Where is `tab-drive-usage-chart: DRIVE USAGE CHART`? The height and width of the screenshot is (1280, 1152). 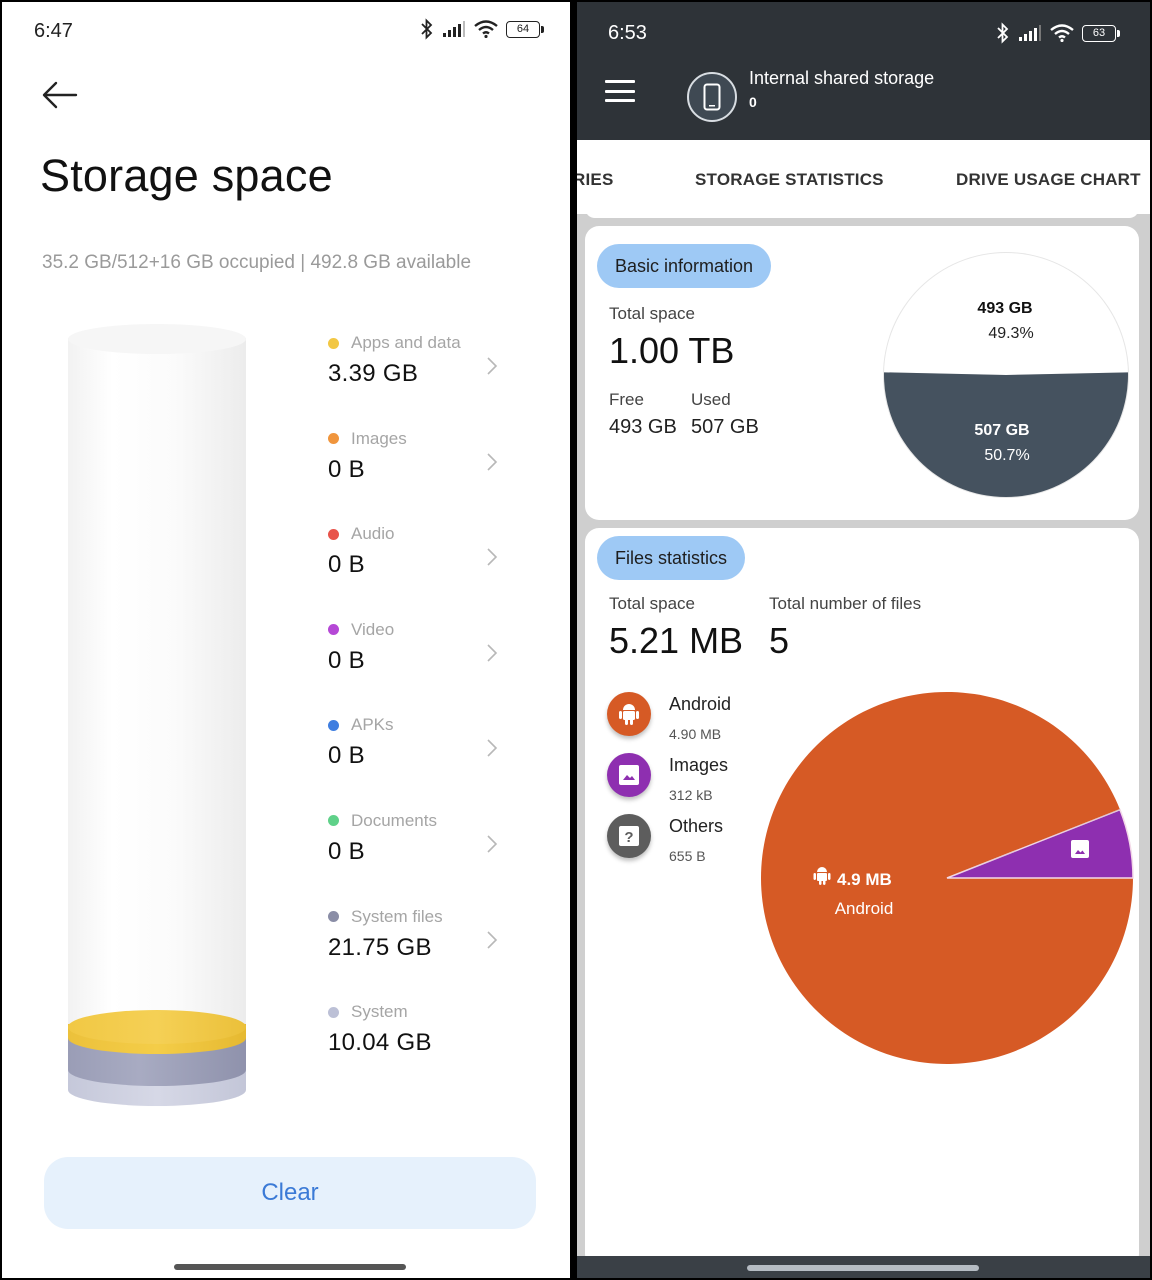 tab-drive-usage-chart: DRIVE USAGE CHART is located at coordinates (1048, 180).